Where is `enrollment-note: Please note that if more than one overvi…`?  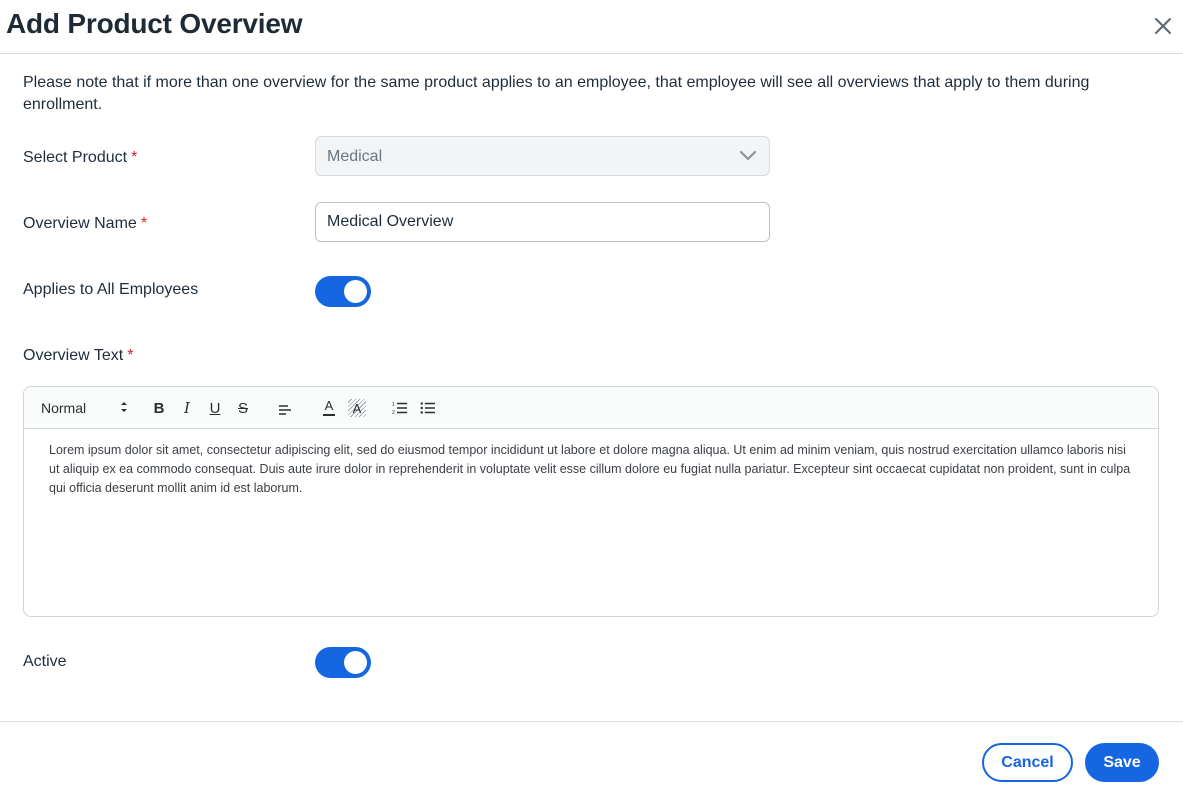
enrollment-note: Please note that if more than one overvi… is located at coordinates (556, 93).